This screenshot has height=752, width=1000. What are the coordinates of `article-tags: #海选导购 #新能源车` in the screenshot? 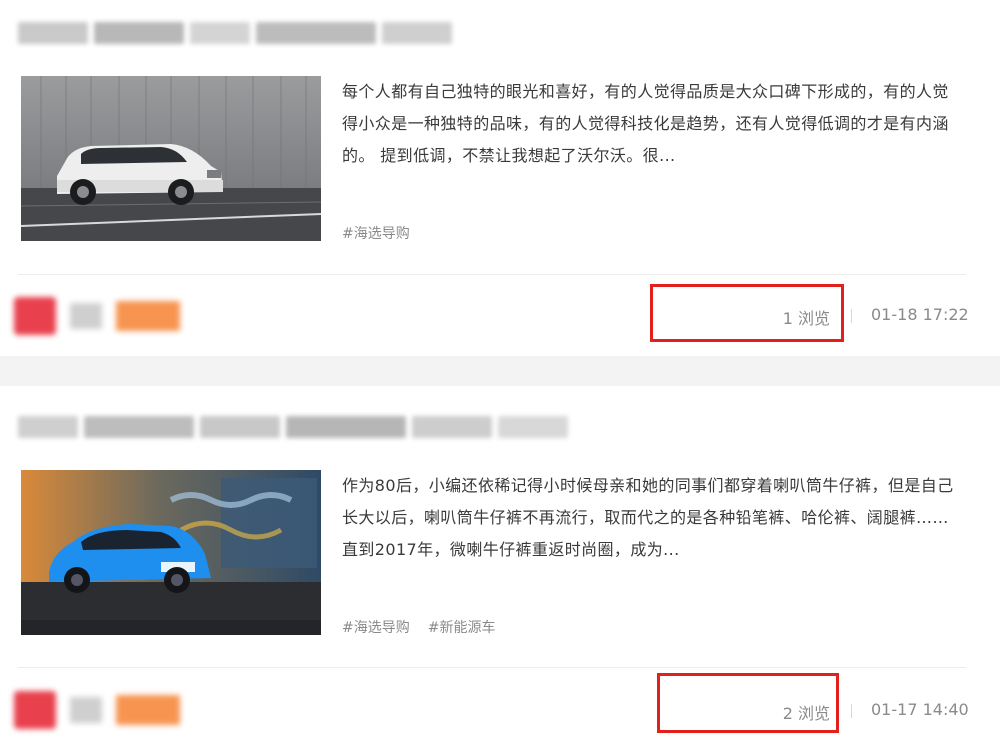 It's located at (418, 627).